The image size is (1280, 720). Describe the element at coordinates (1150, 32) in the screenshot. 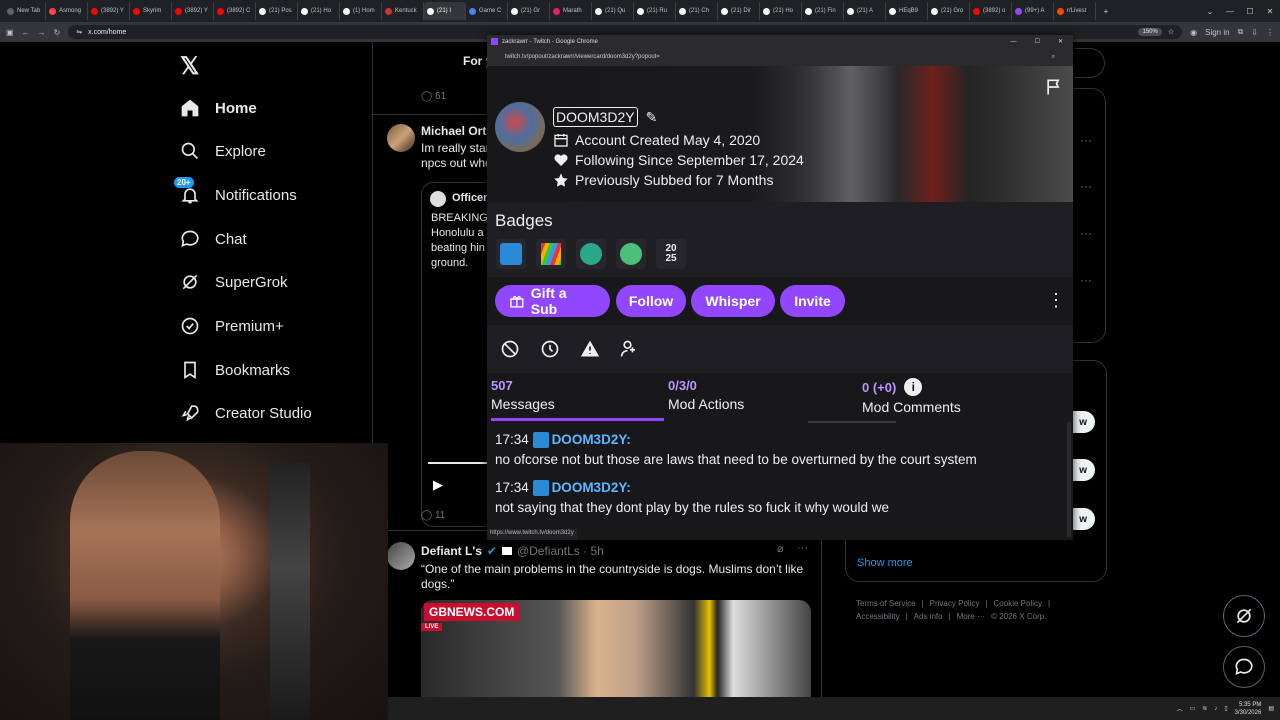

I see `zoom-indicator: 150%` at that location.